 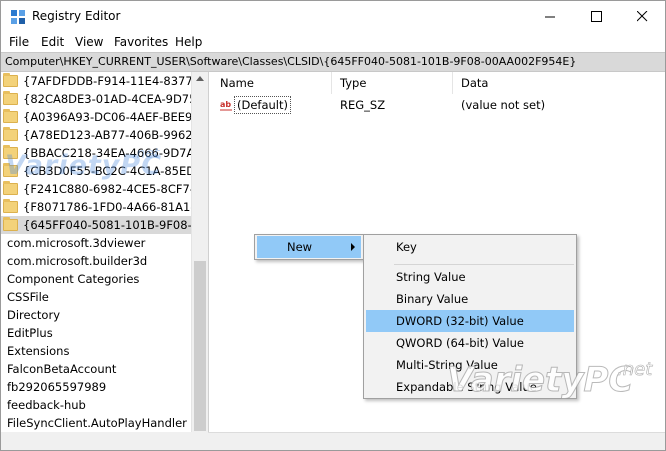 I want to click on column-data-header: Data, so click(x=559, y=83).